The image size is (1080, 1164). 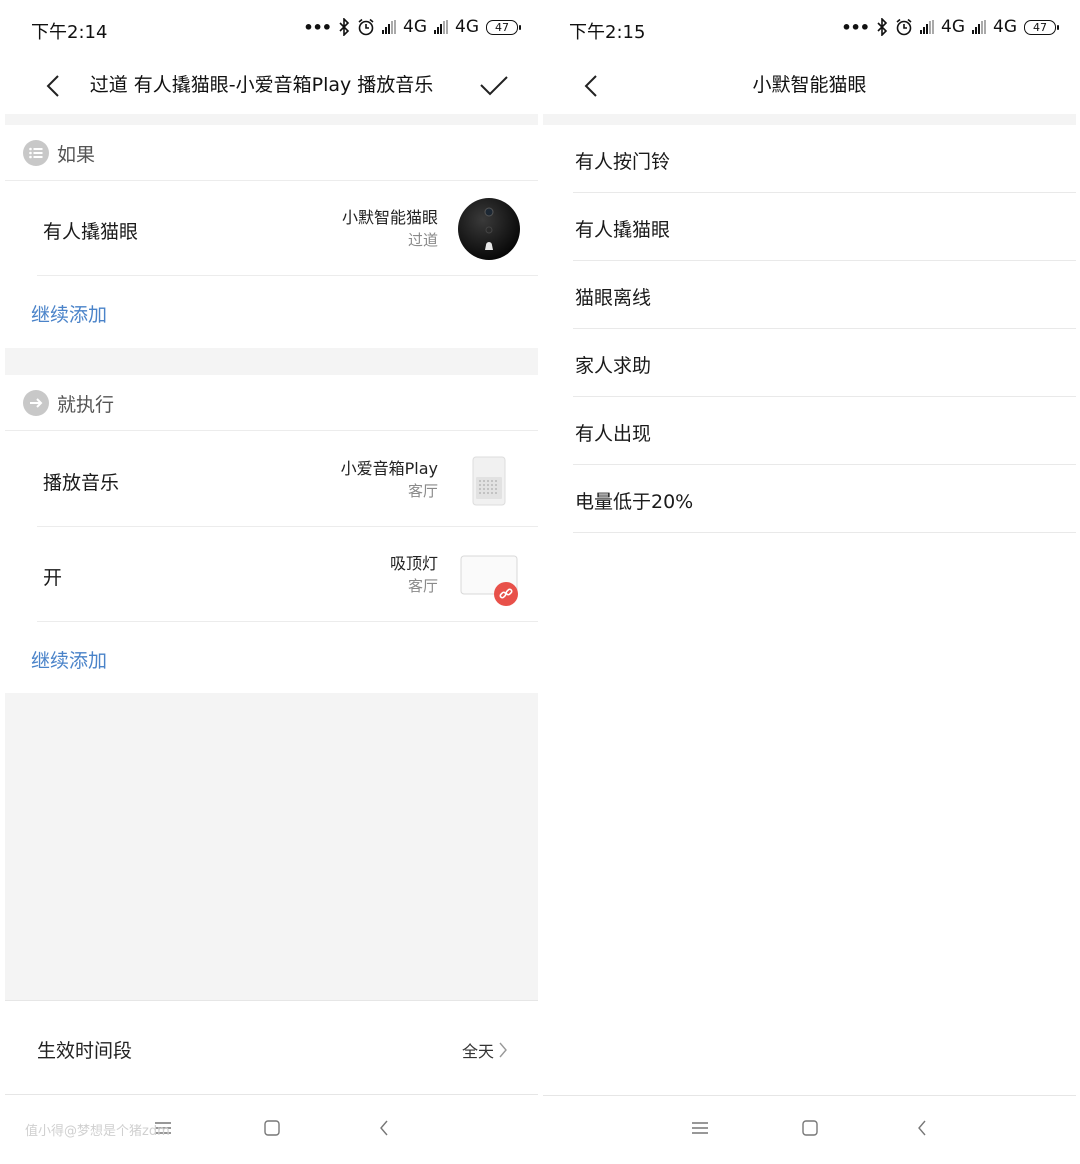 I want to click on condition-device: 小默智能猫眼 过道, so click(x=390, y=229).